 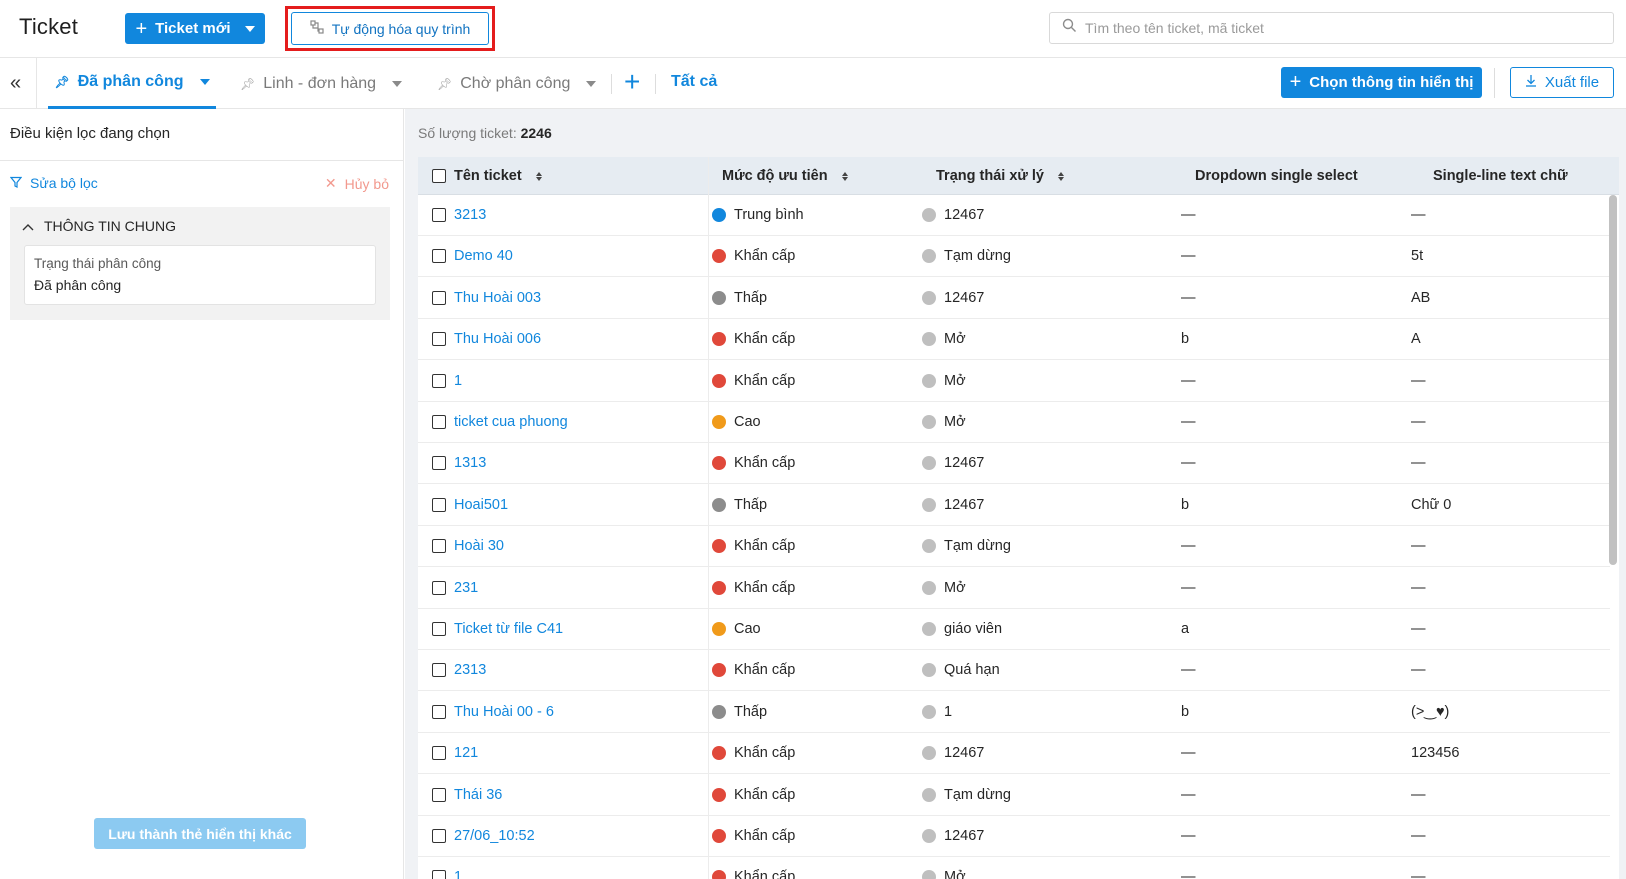 What do you see at coordinates (321, 83) in the screenshot?
I see `tab-linh-don-hang: 📌︎ Linh - đơn hàng` at bounding box center [321, 83].